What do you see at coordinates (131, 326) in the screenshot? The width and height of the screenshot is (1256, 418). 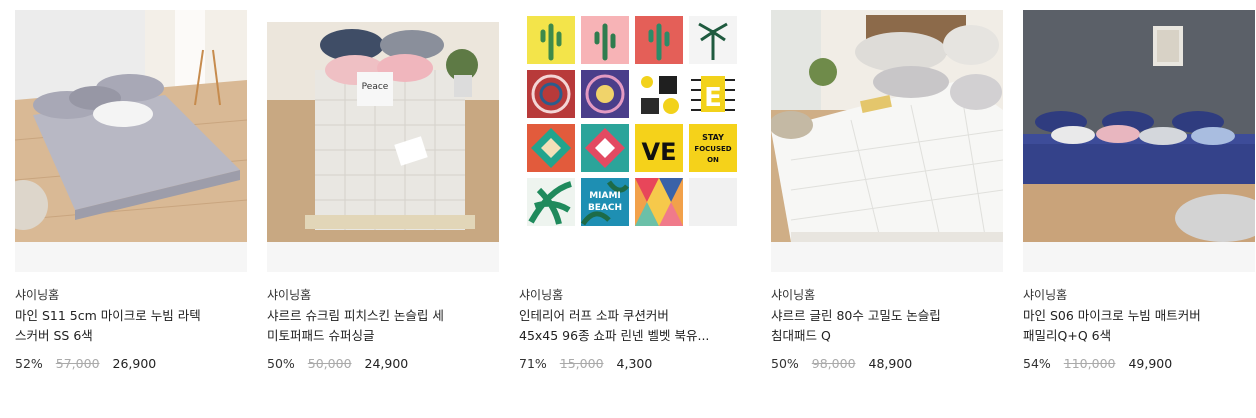 I see `product-title: 마인 S11 5cm 마이크로 누빔 라텍 스커버 SS 6색` at bounding box center [131, 326].